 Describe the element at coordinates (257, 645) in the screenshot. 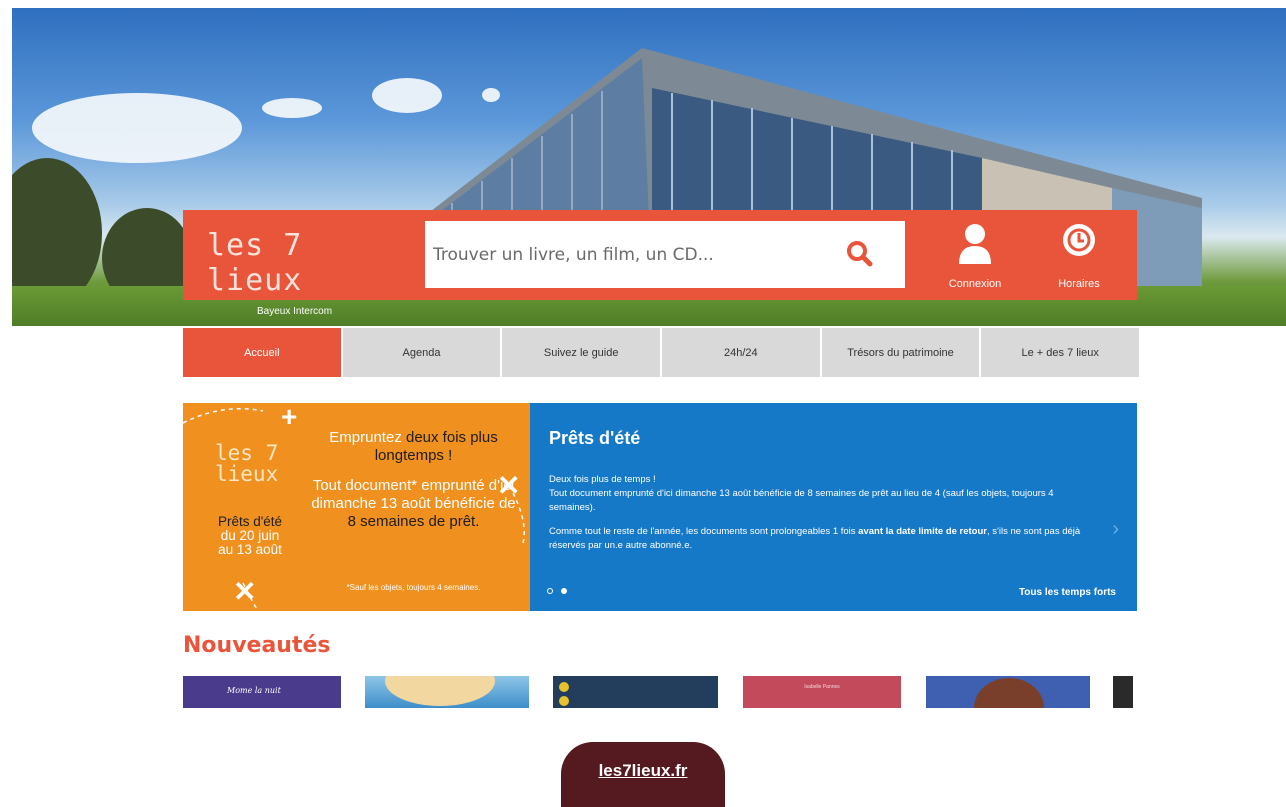

I see `nouveautes-heading: Nouveautés` at that location.